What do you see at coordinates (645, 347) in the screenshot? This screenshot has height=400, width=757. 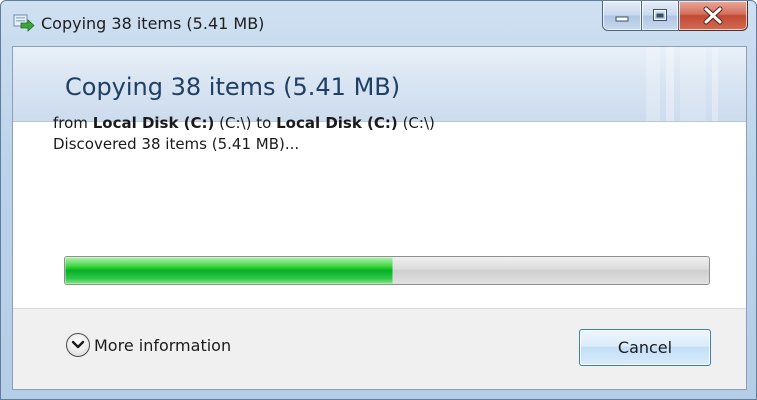 I see `cancel-button: Cancel` at bounding box center [645, 347].